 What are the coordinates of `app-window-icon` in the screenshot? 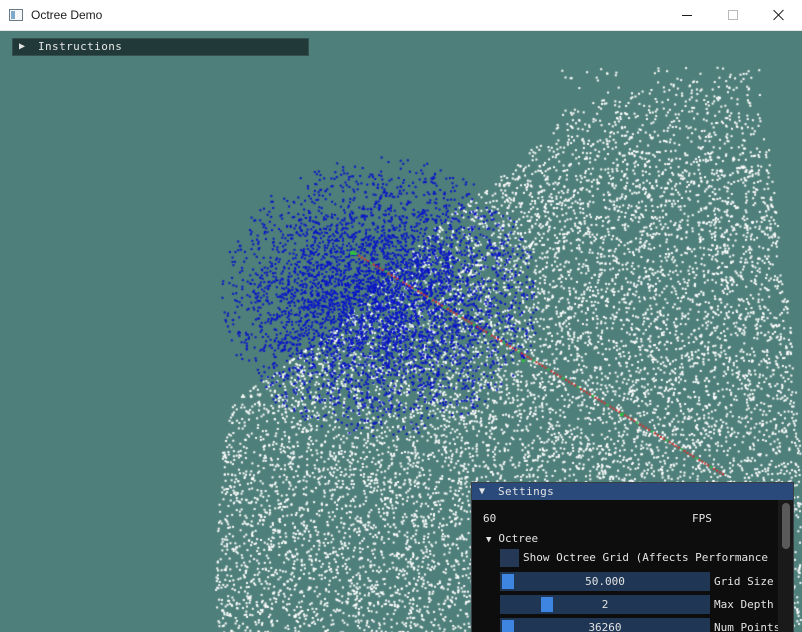 It's located at (16, 15).